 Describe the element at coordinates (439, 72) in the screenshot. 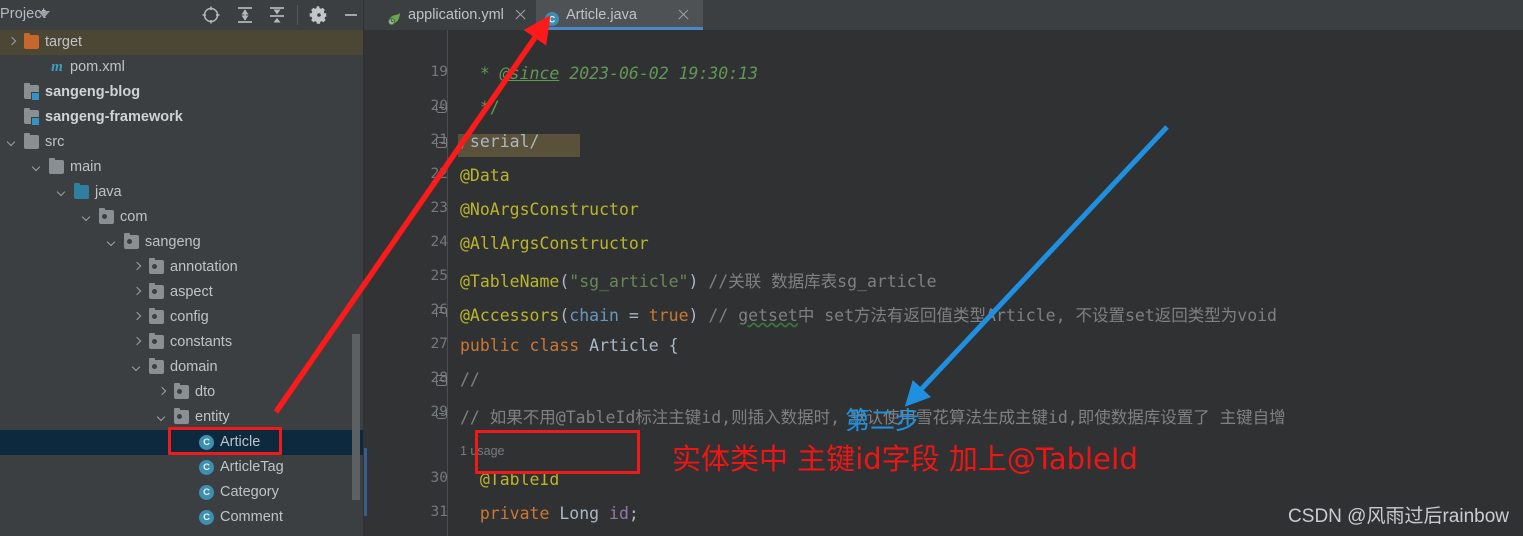

I see `line-number: 19` at that location.